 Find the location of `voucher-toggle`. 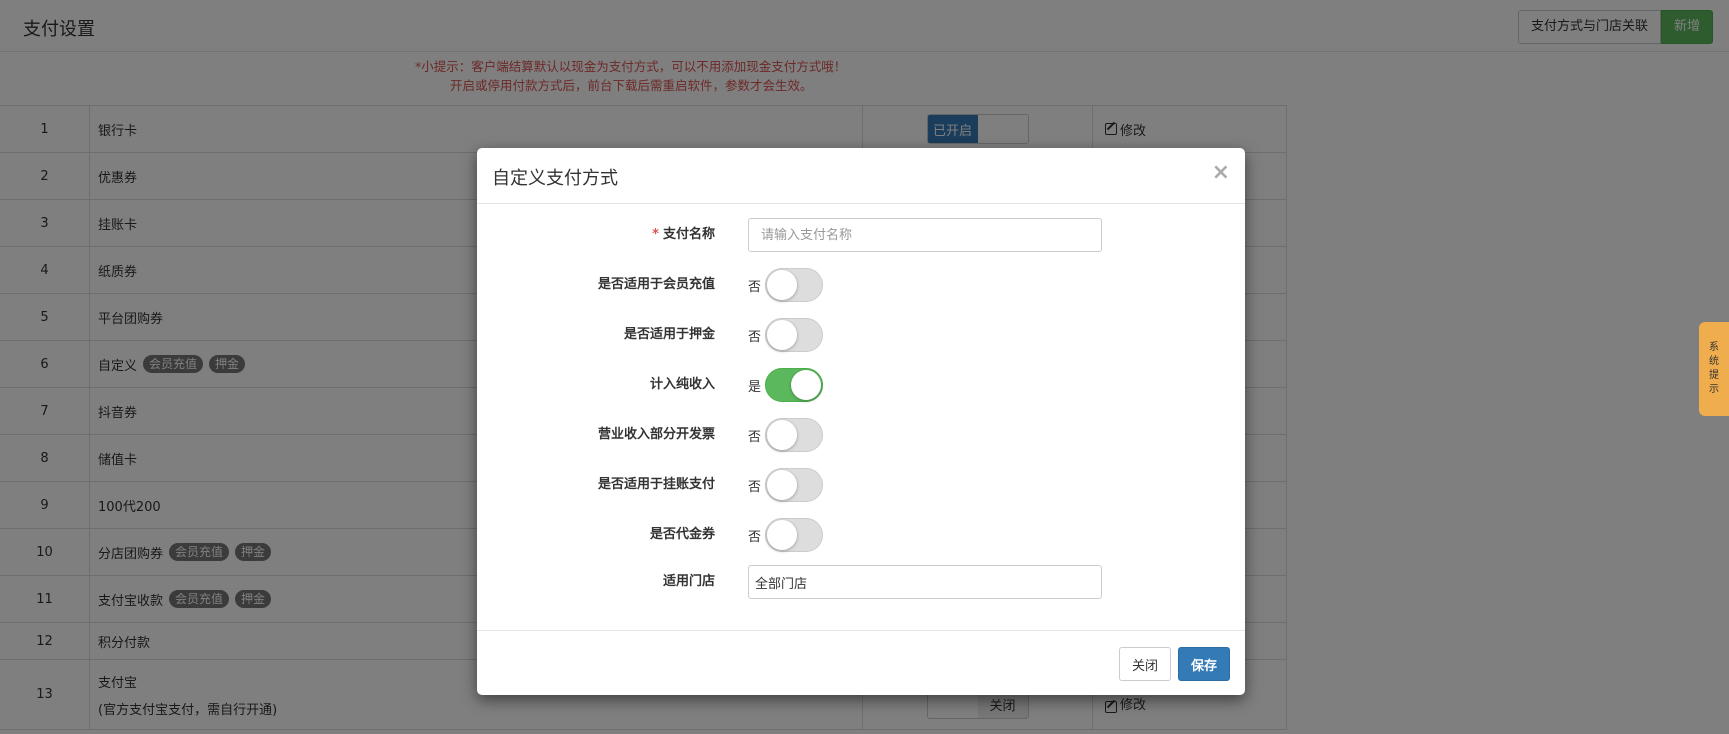

voucher-toggle is located at coordinates (794, 535).